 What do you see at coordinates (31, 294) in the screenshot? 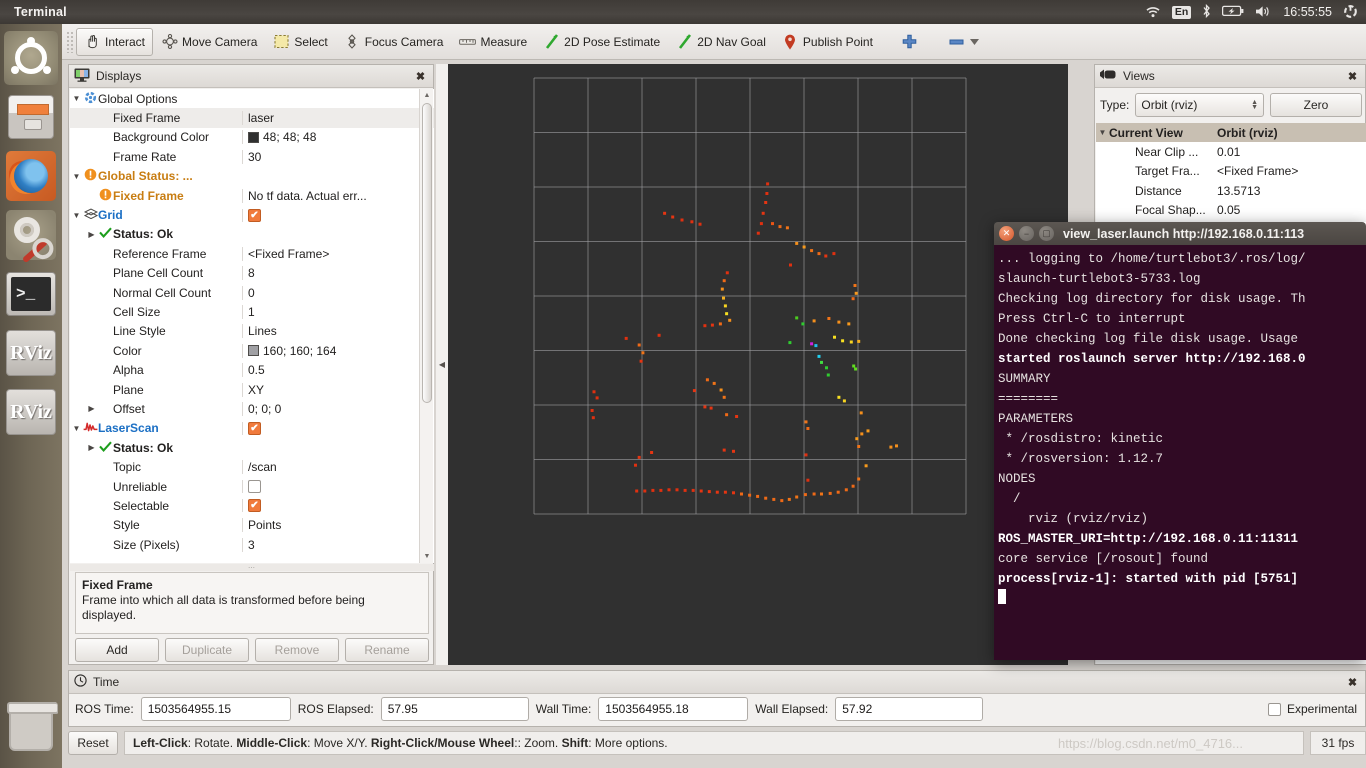
I see `launcher-terminal: >_` at bounding box center [31, 294].